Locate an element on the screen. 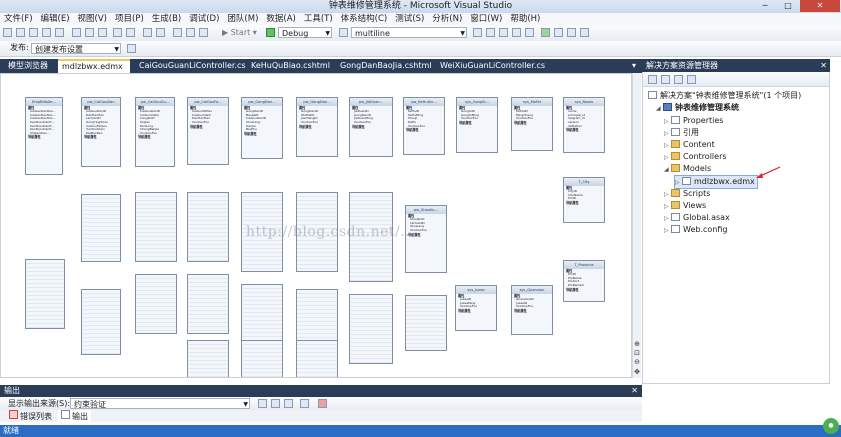 Image resolution: width=841 pixels, height=437 pixels. tree-item-solution: 解决方案"钟表维修管理系统"(1 个项目) is located at coordinates (724, 95).